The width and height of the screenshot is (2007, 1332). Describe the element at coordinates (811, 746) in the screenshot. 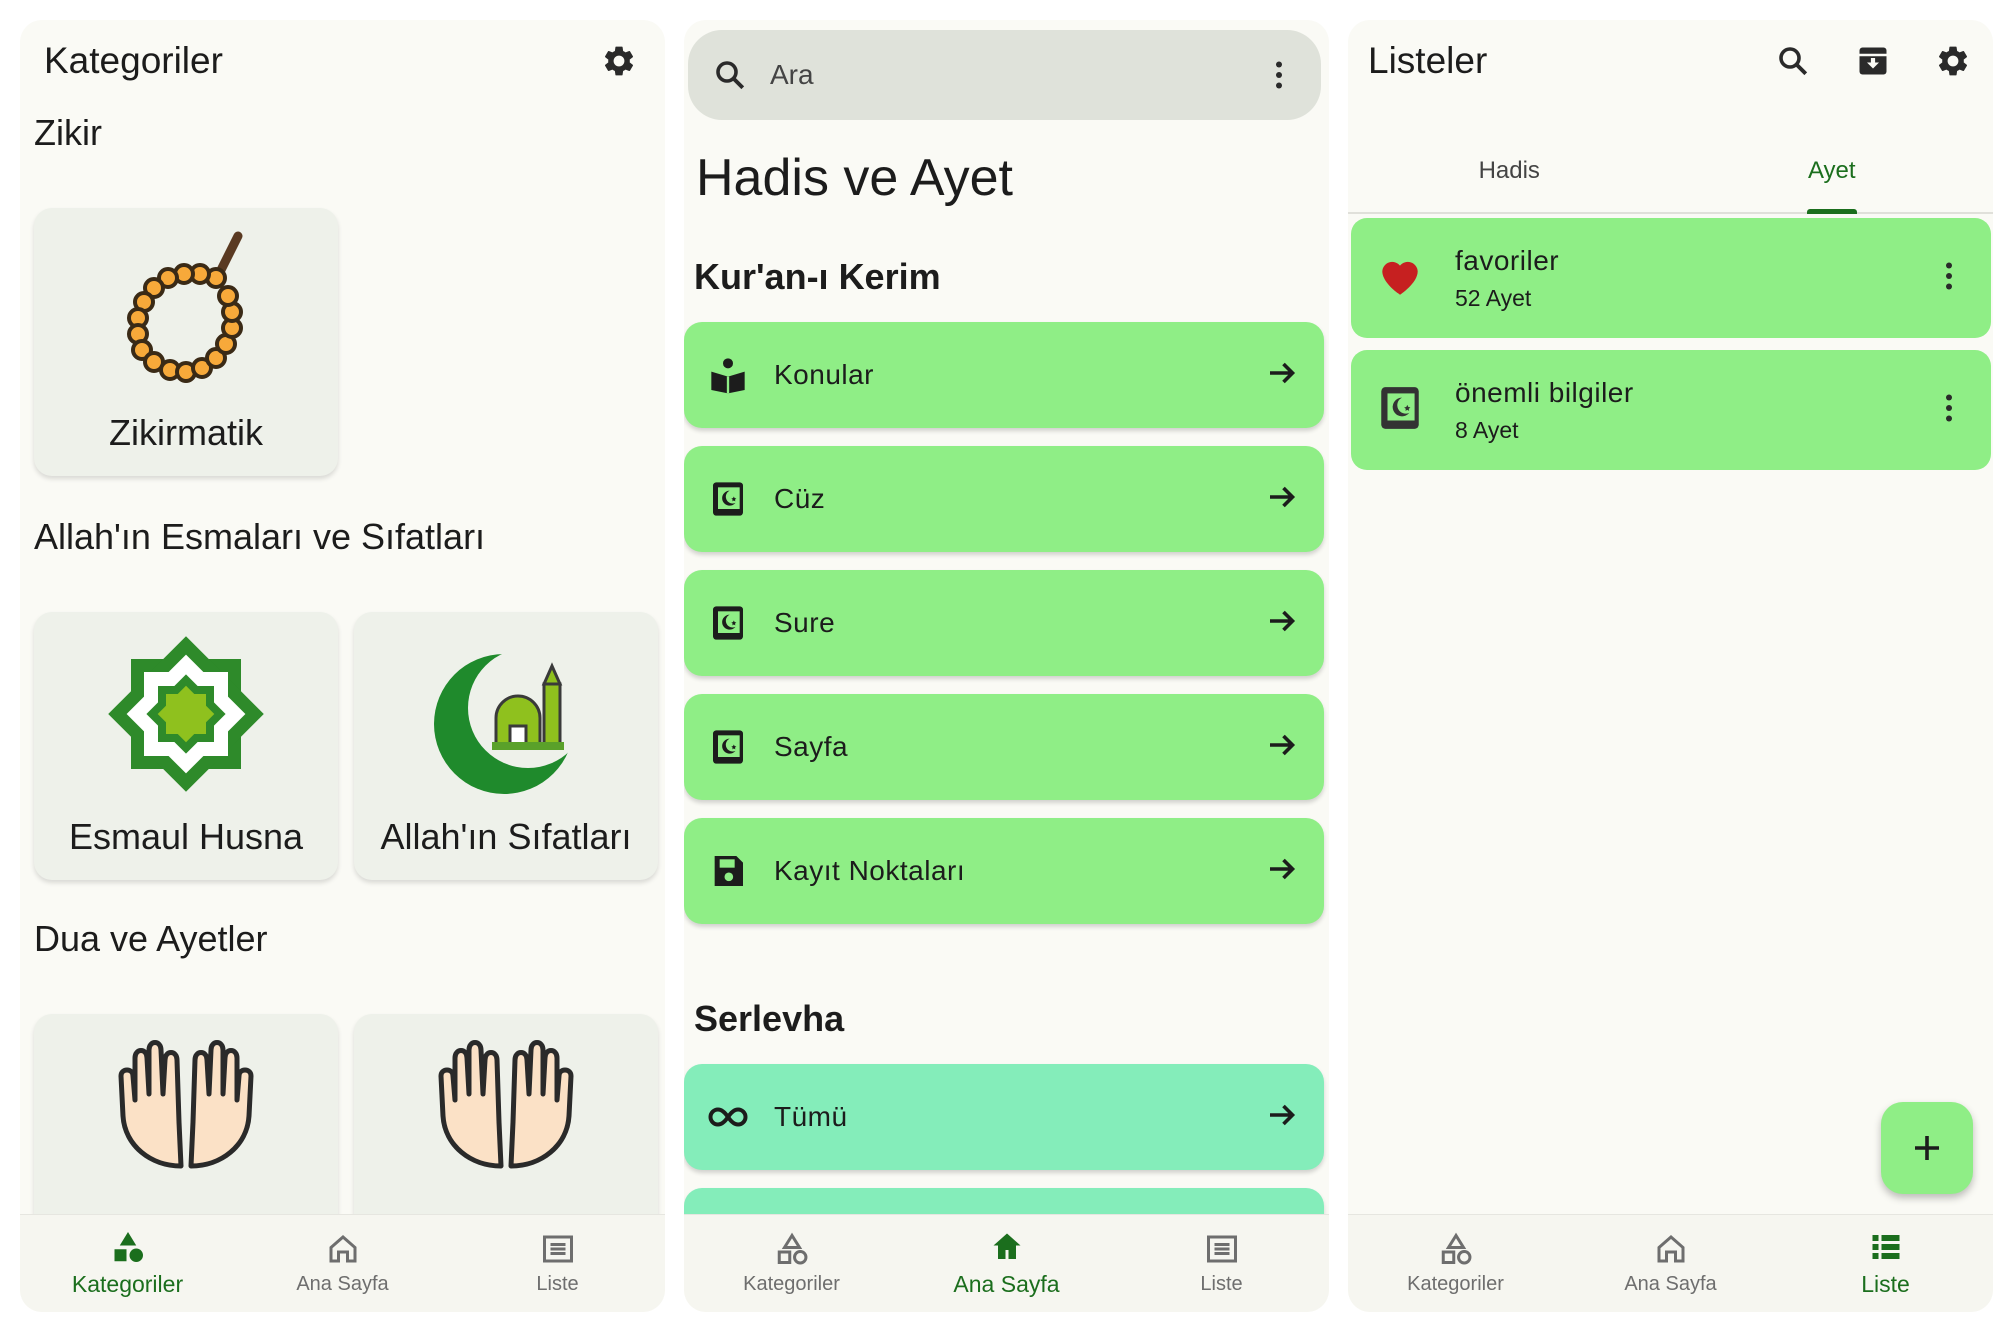

I see `row-label: Sayfa` at that location.